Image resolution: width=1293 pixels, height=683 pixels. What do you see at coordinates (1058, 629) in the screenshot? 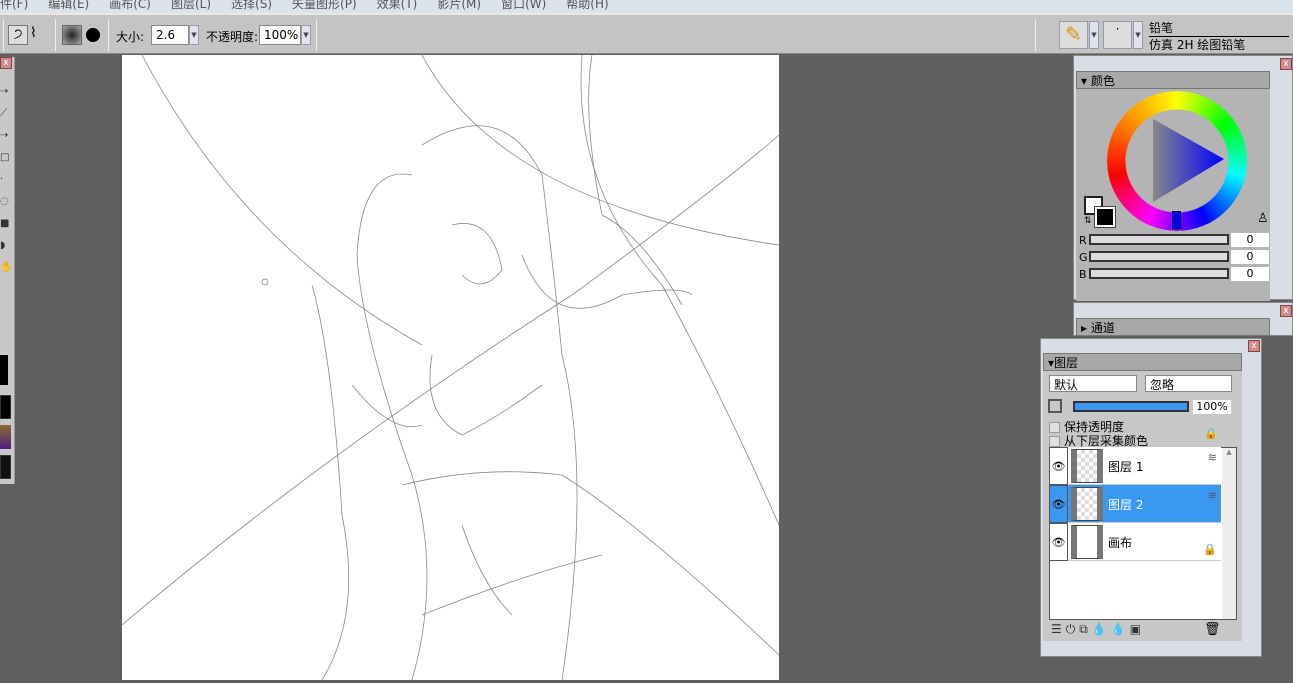
I see `layer-commands-icon: ☰` at bounding box center [1058, 629].